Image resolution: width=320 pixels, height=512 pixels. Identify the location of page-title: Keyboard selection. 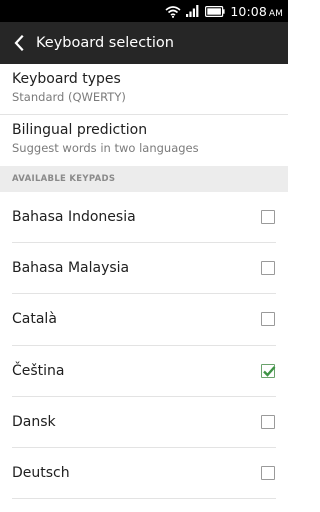
(105, 43).